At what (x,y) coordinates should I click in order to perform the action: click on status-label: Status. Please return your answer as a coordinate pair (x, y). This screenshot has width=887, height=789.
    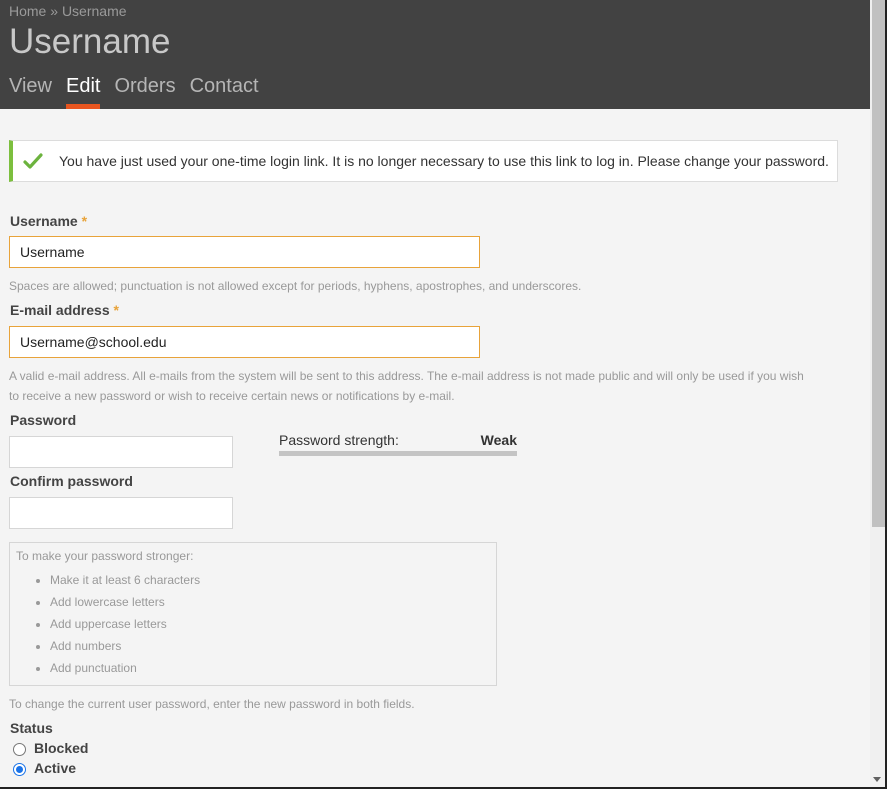
    Looking at the image, I should click on (31, 728).